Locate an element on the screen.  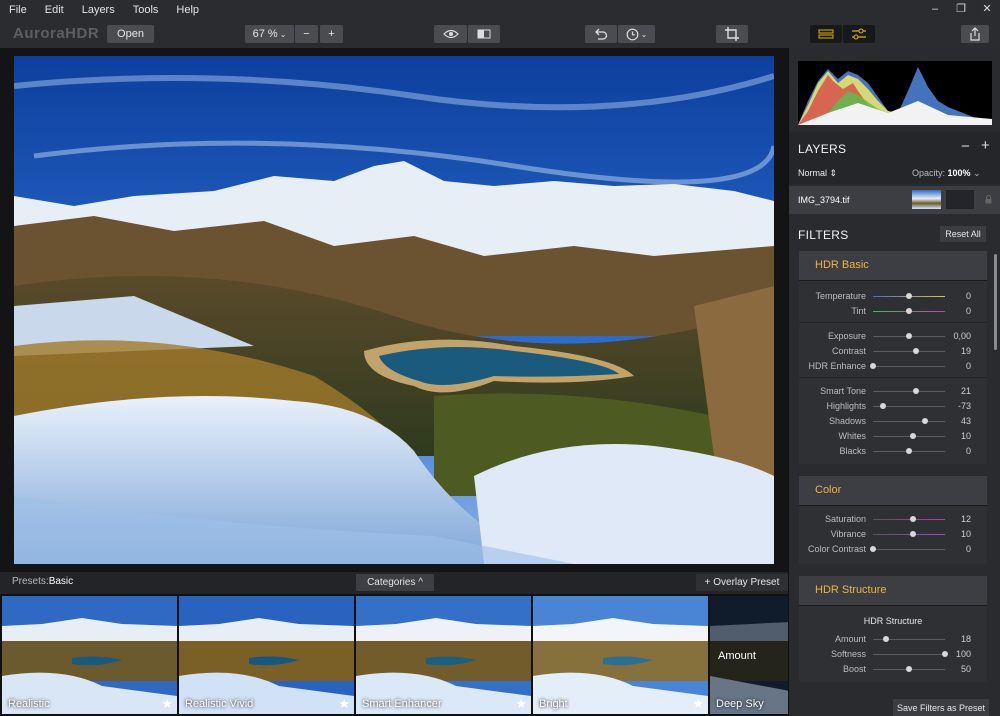
slider-row-color-contrast: Color Contrast 0 is located at coordinates (893, 549).